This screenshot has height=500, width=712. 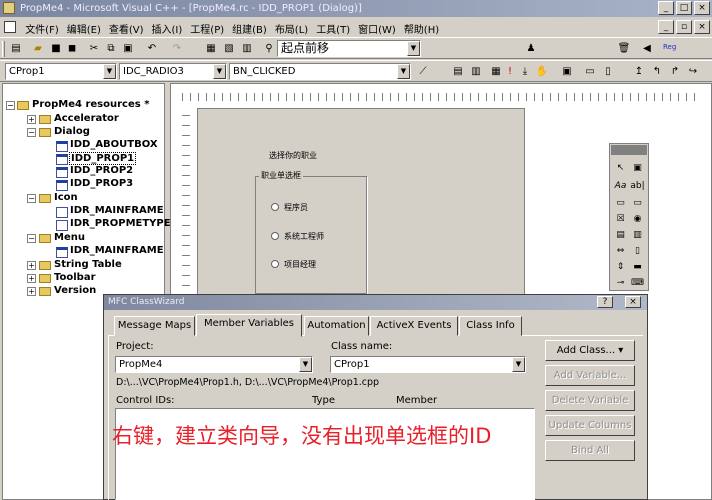 I want to click on tree-item-menu: Menu, so click(x=69, y=237).